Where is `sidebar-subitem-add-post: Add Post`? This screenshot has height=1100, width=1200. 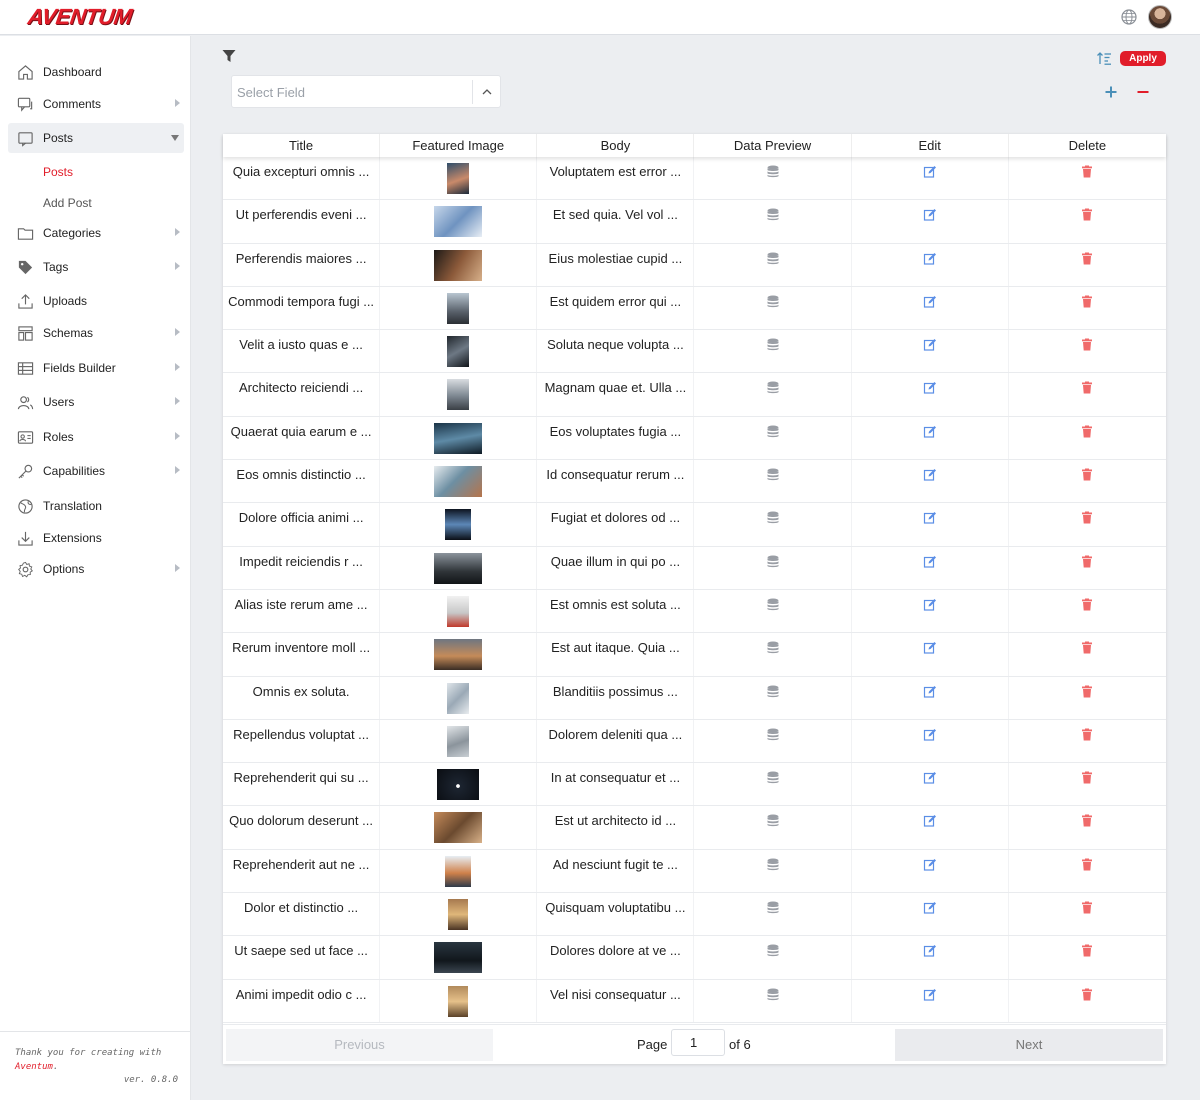
sidebar-subitem-add-post: Add Post is located at coordinates (67, 203).